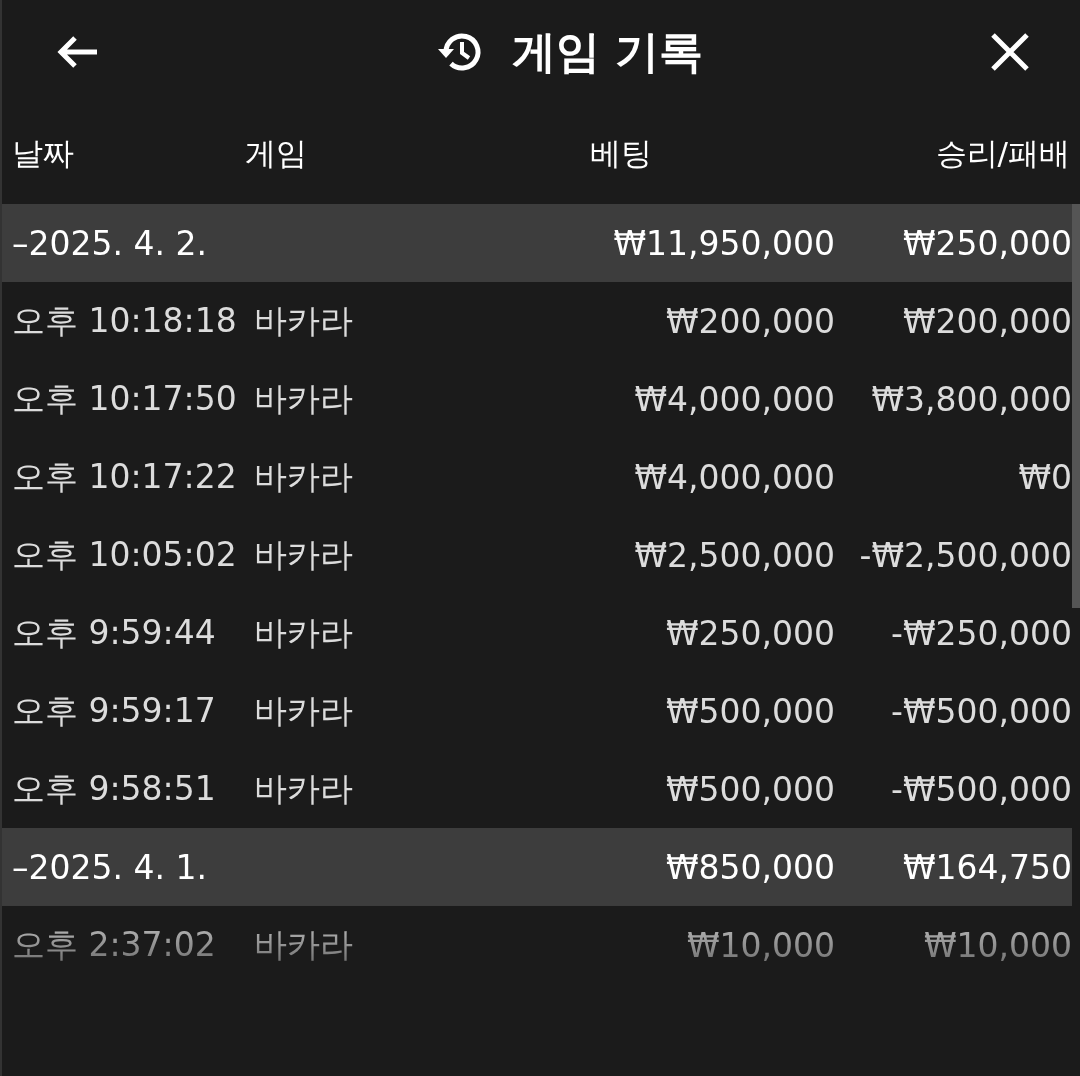  What do you see at coordinates (981, 633) in the screenshot?
I see `result-cell-text: -₩250,000` at bounding box center [981, 633].